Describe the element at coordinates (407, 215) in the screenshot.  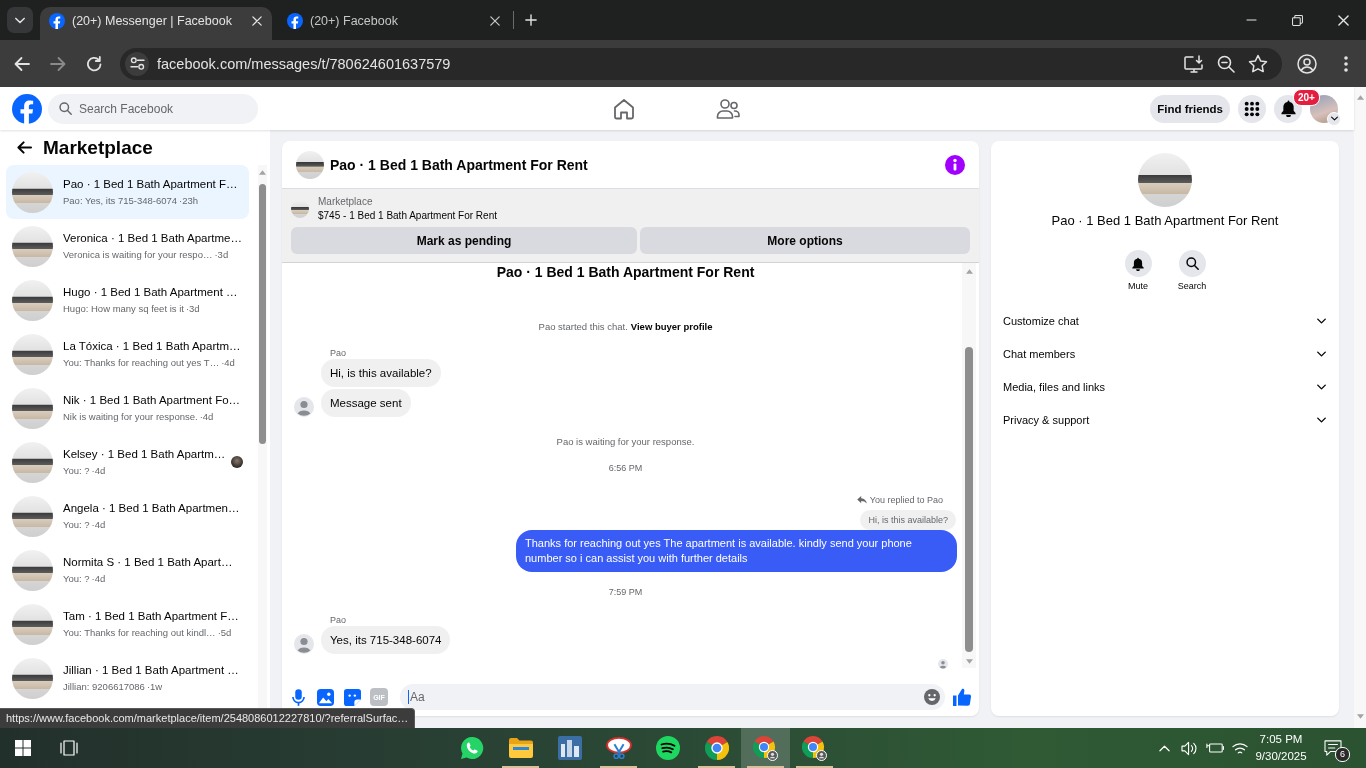
I see `listing-title: $745 - 1 Bed 1 Bath Apartment For Rent` at that location.